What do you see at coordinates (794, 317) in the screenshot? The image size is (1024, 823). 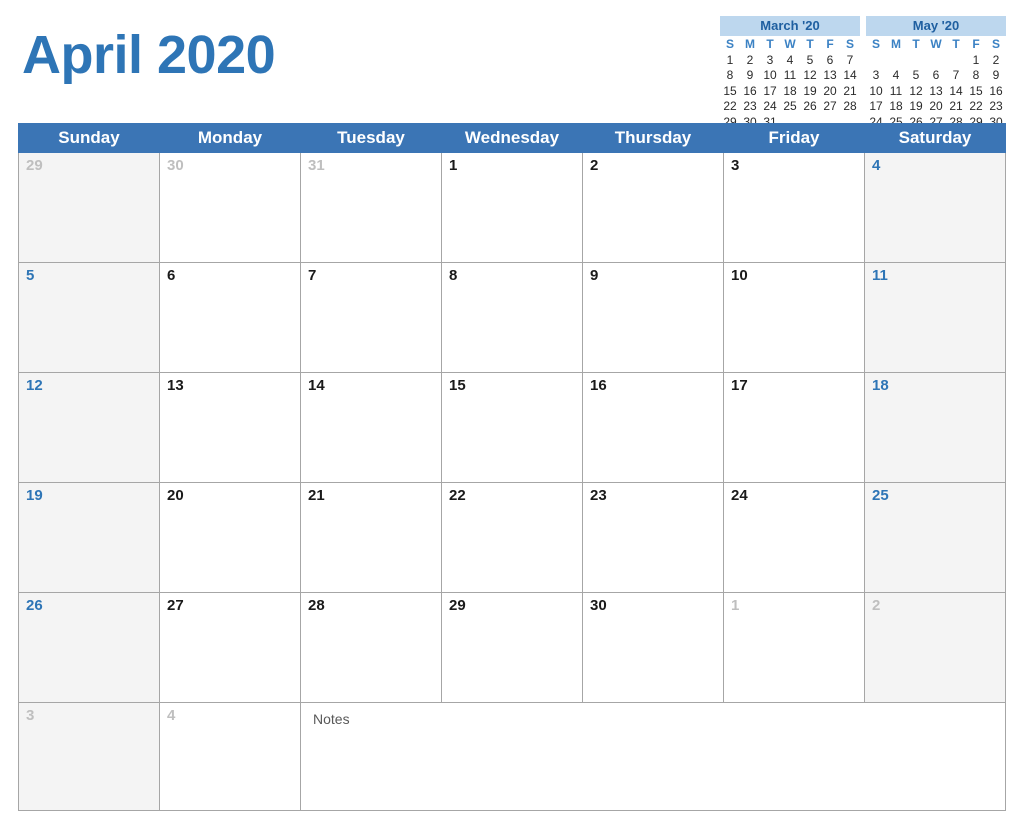 I see `calendar-day-cell: 10` at bounding box center [794, 317].